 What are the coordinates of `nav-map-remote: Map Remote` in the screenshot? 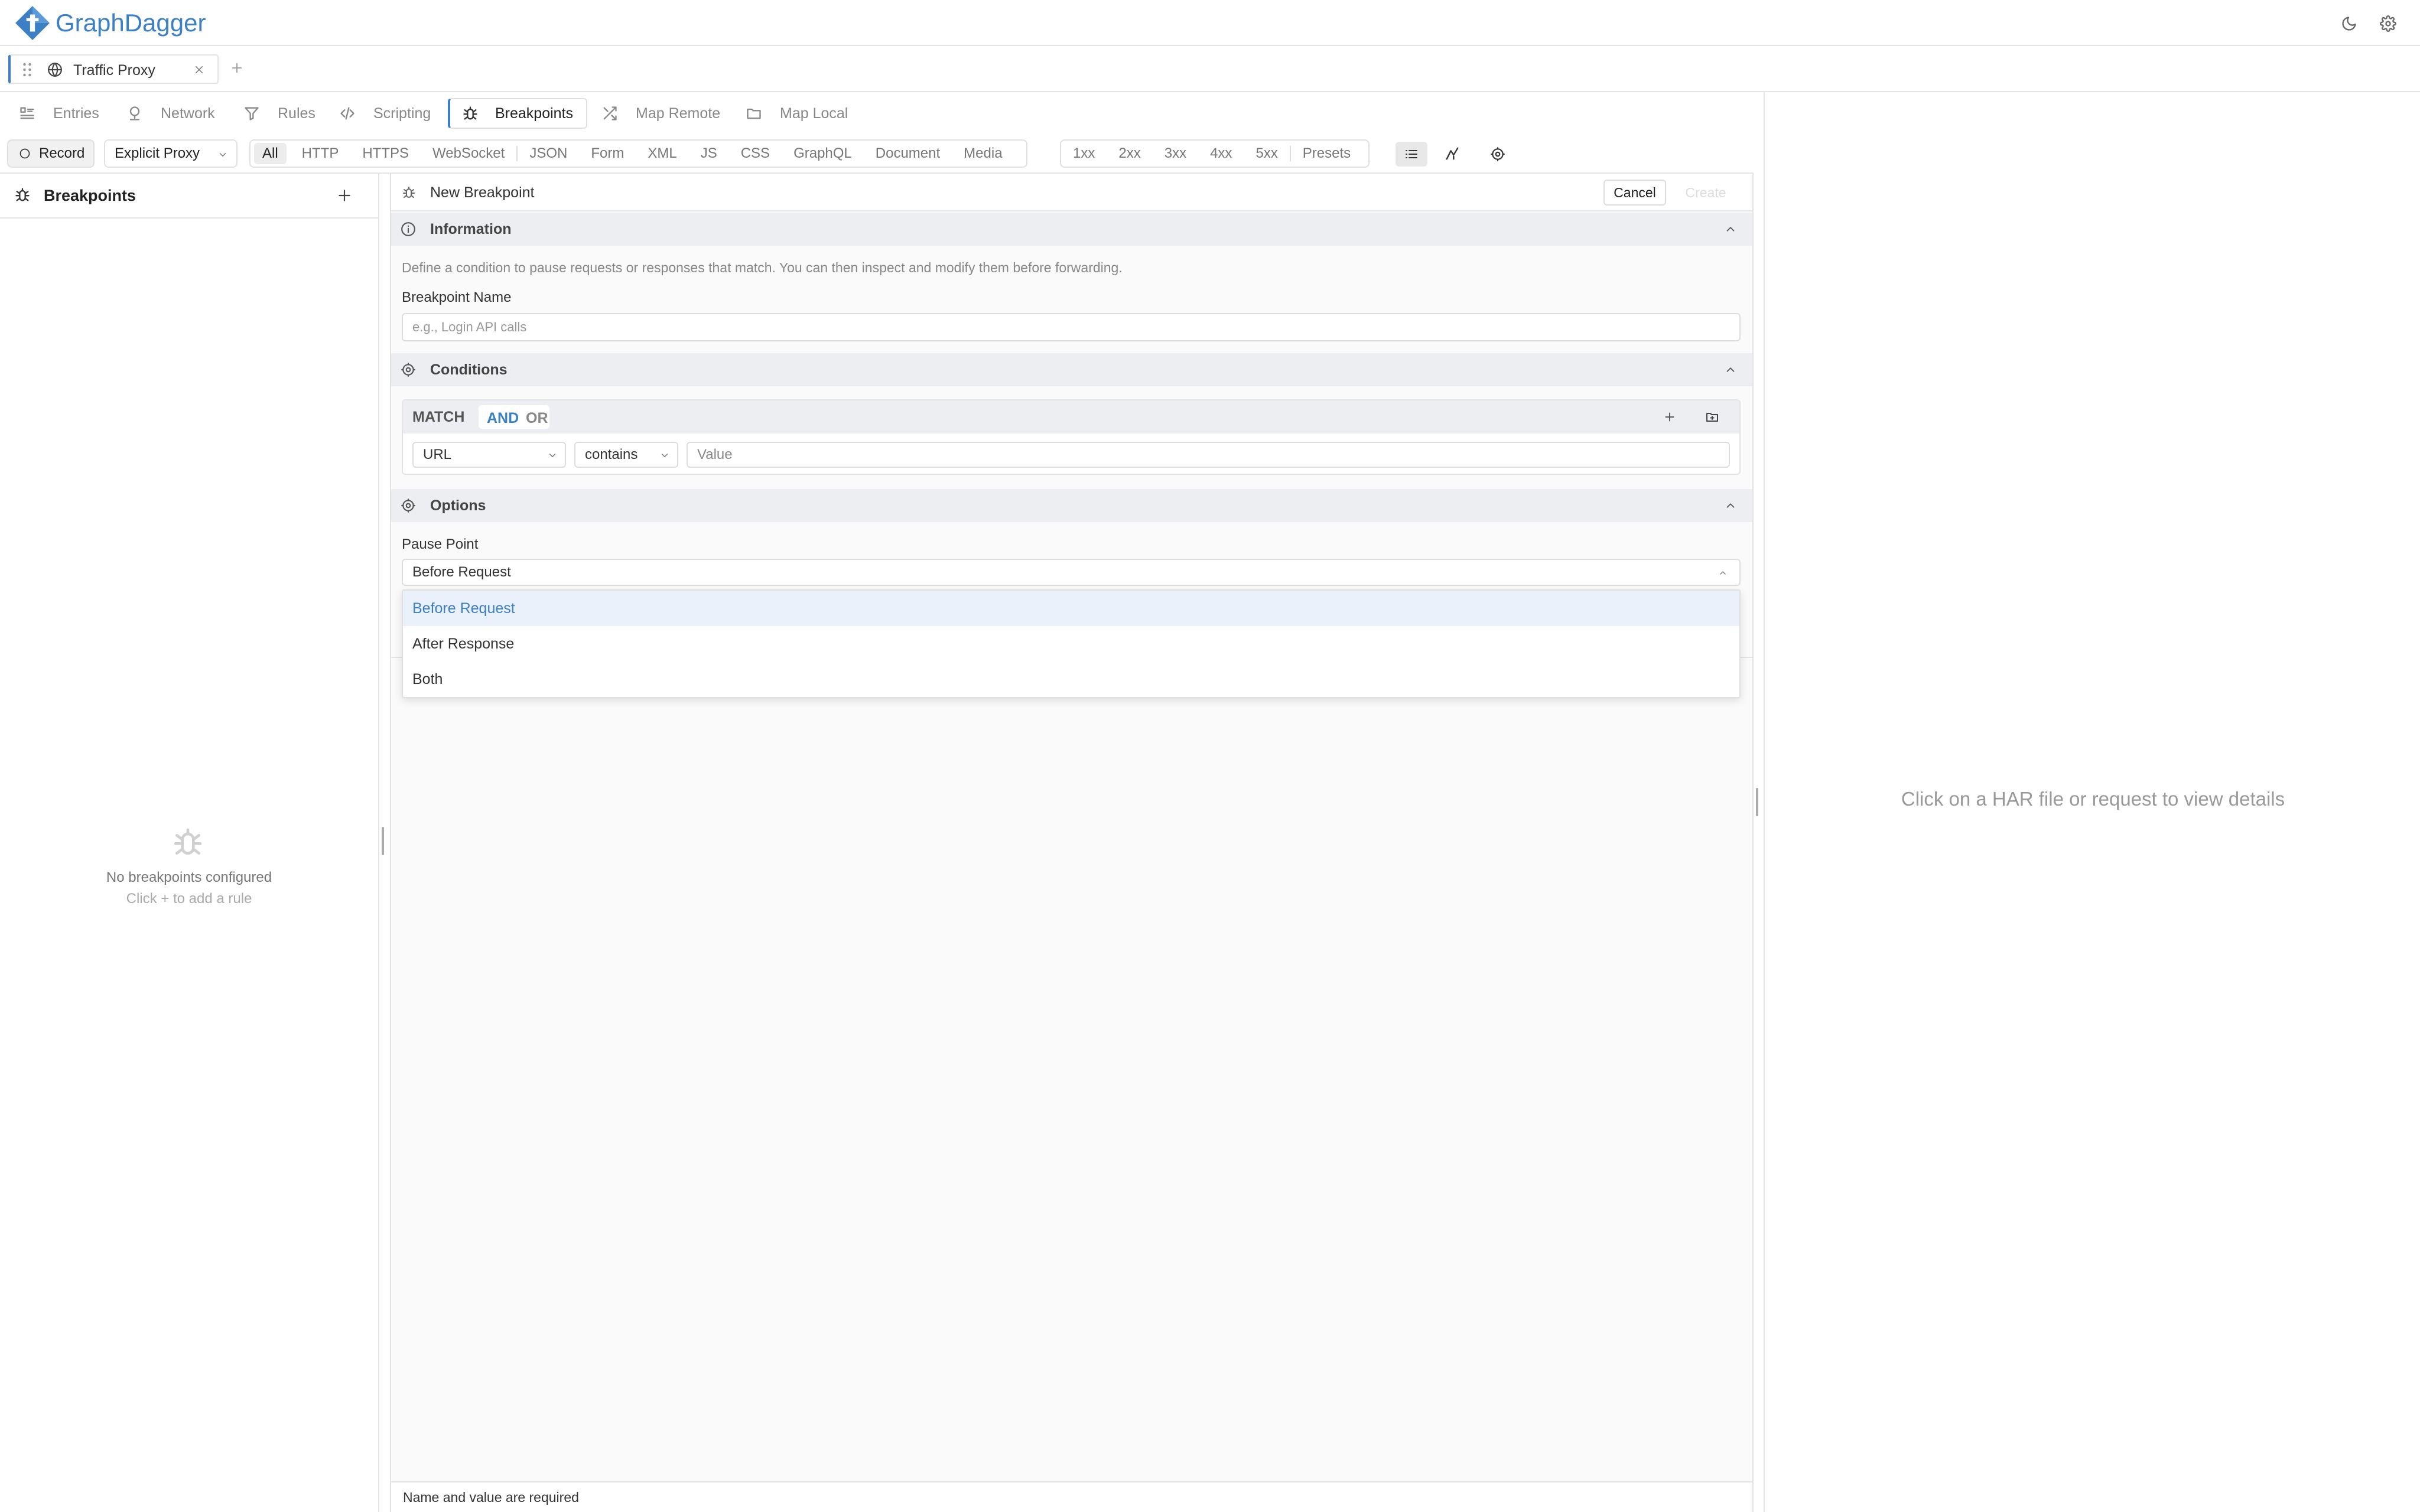 It's located at (660, 113).